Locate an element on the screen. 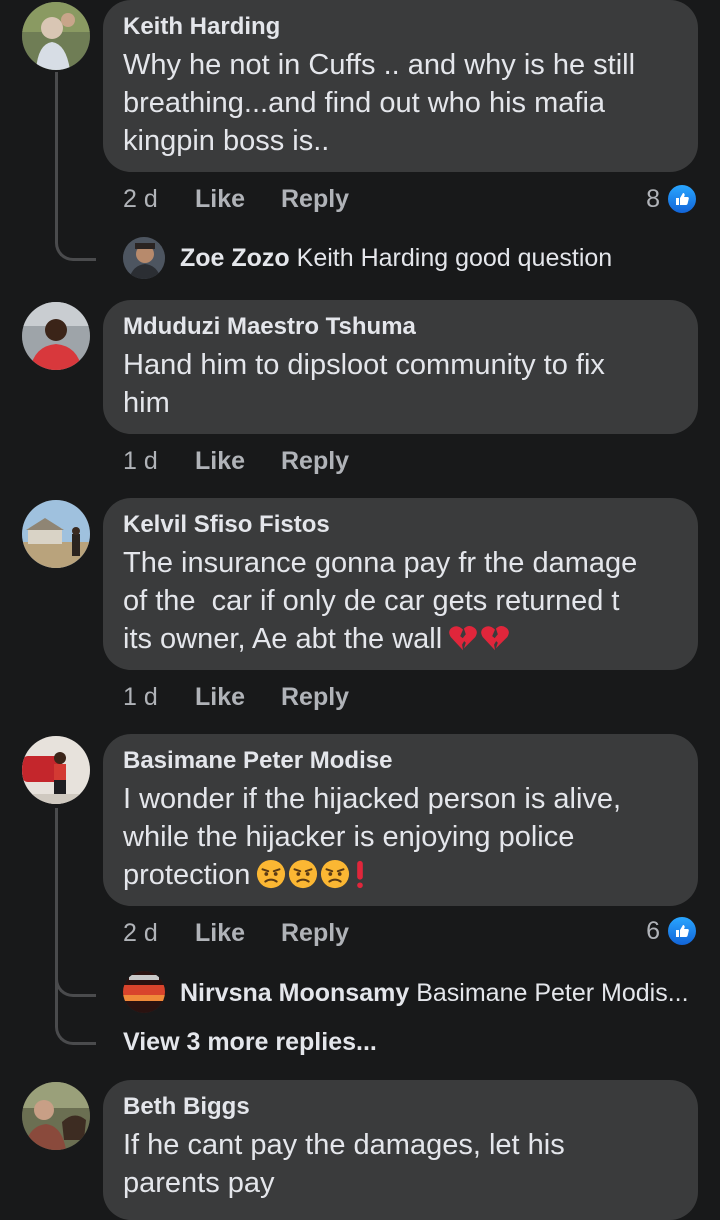  comment-author: Mduduzi Maestro Tshuma is located at coordinates (400, 327).